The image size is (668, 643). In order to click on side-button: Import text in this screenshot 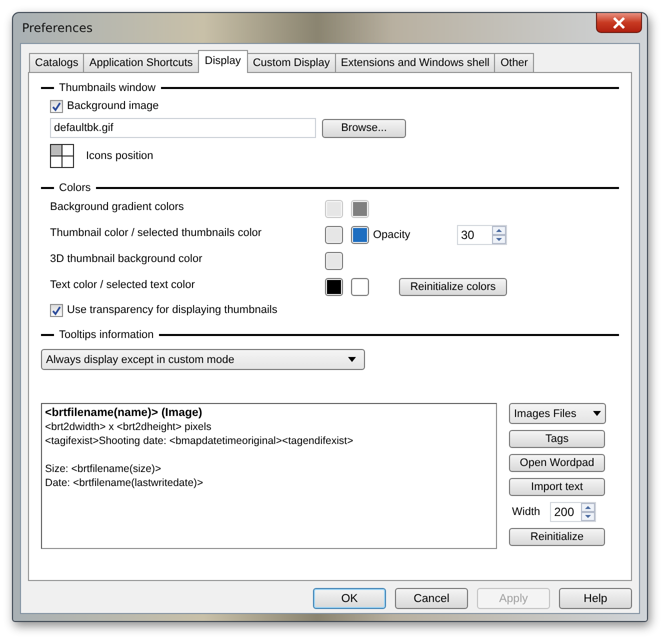, I will do `click(557, 487)`.